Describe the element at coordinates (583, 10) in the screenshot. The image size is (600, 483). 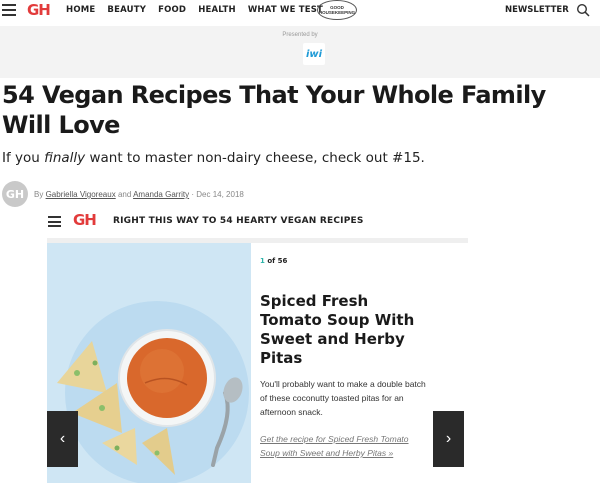
I see `search-icon` at that location.